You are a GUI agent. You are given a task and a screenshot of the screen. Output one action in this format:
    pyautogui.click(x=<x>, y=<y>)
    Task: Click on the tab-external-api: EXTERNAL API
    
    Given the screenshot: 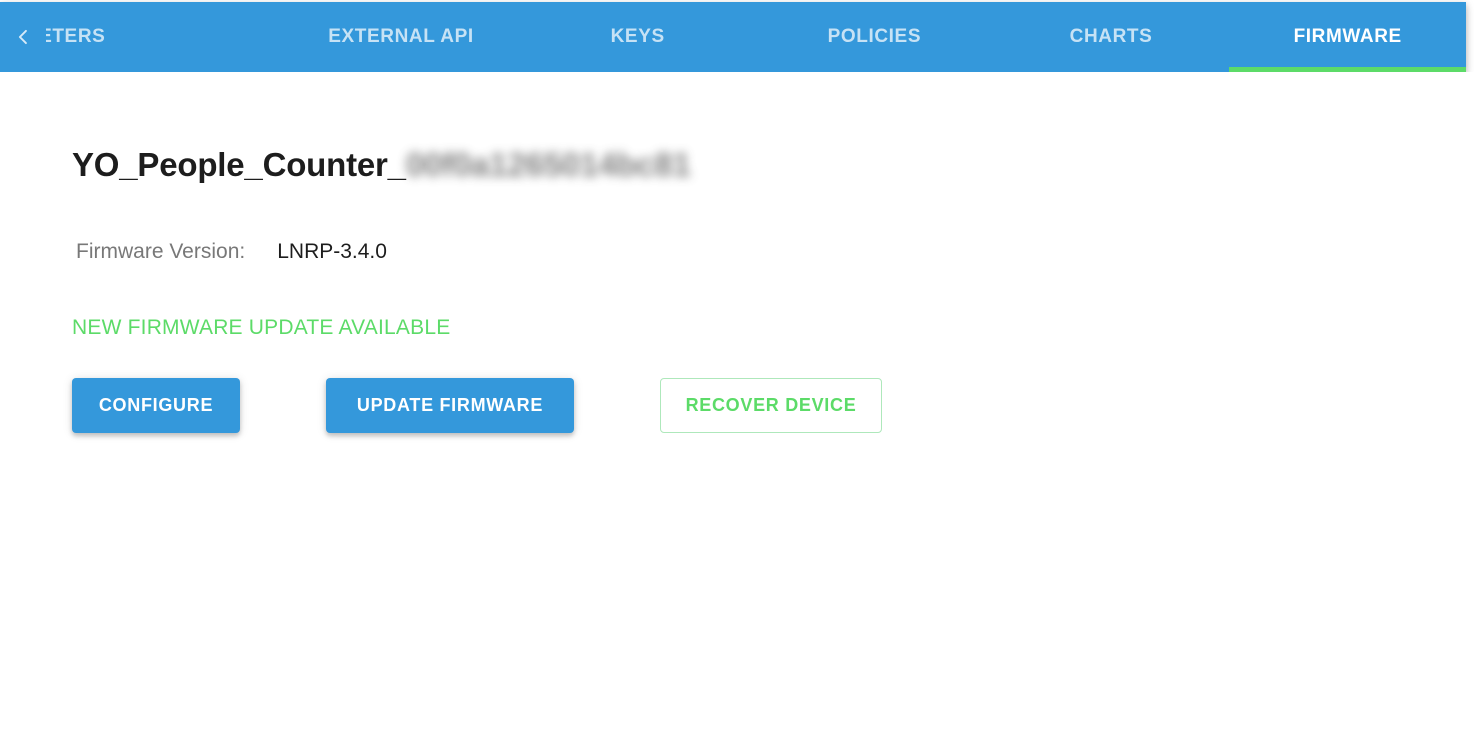 What is the action you would take?
    pyautogui.click(x=401, y=37)
    